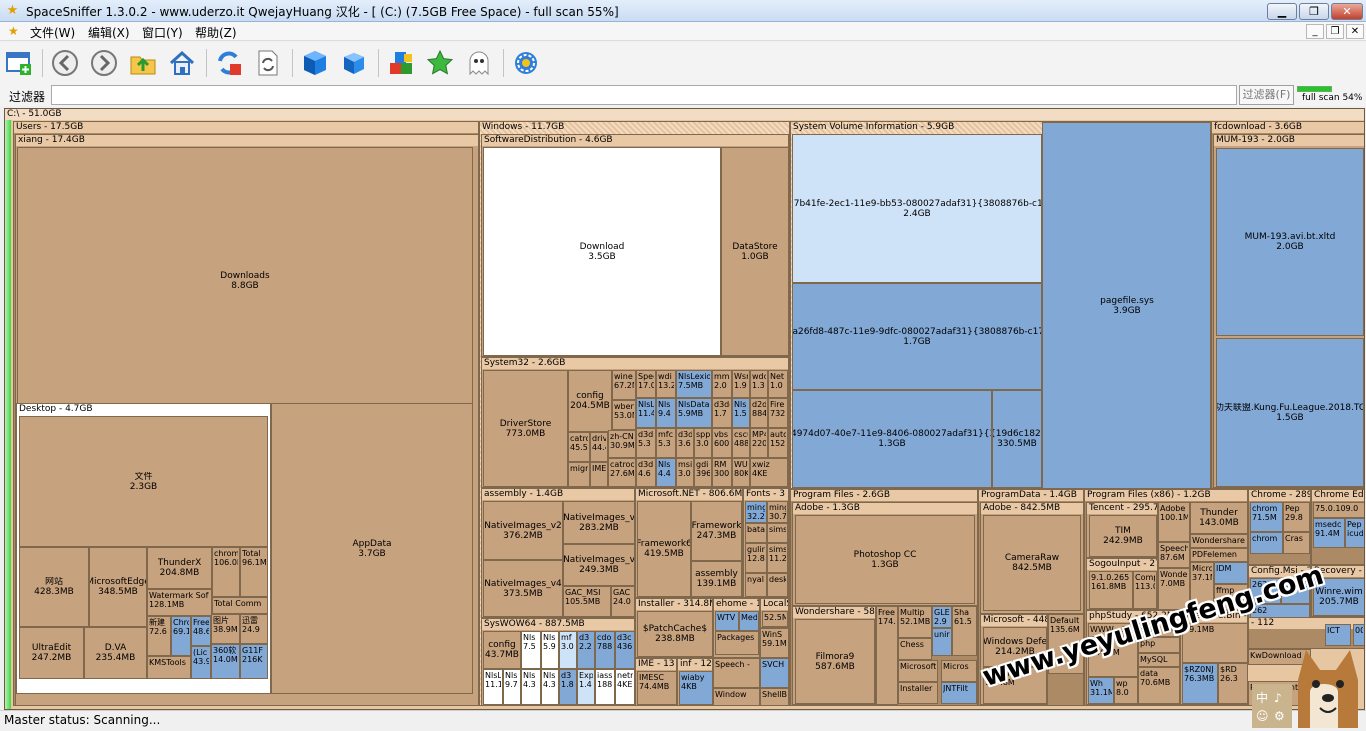 This screenshot has height=731, width=1366. I want to click on treemap-item: G11F 216K, so click(254, 661).